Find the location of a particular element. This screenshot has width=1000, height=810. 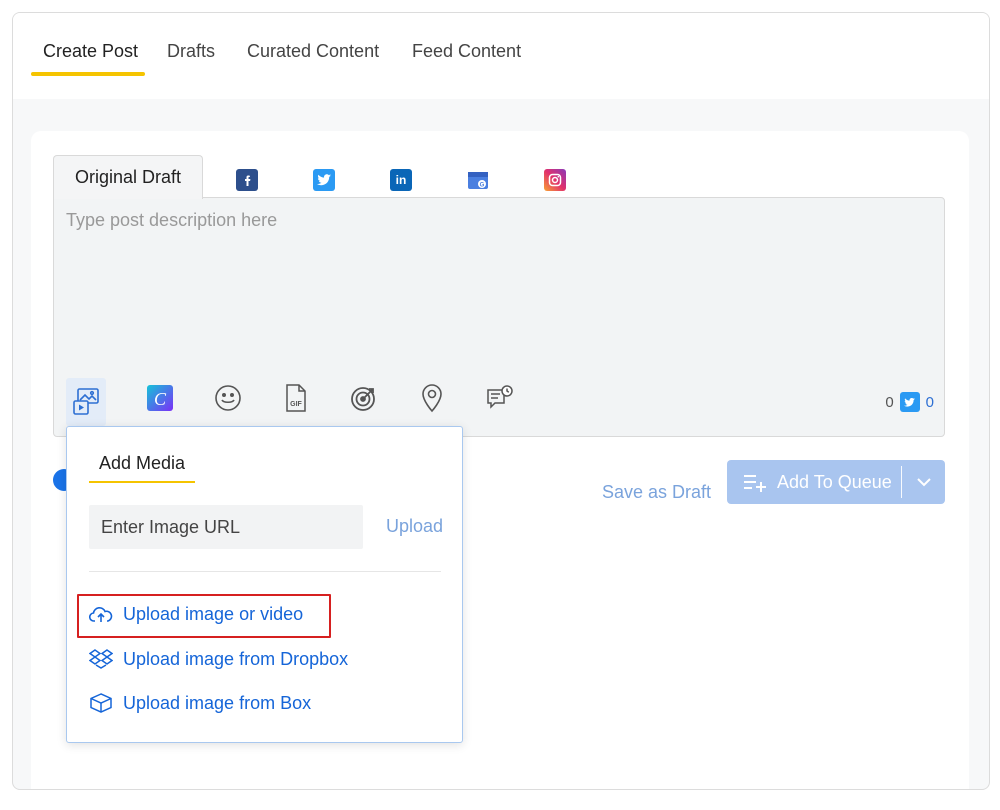

editor-tabs: Original Draft in G is located at coordinates (499, 177).